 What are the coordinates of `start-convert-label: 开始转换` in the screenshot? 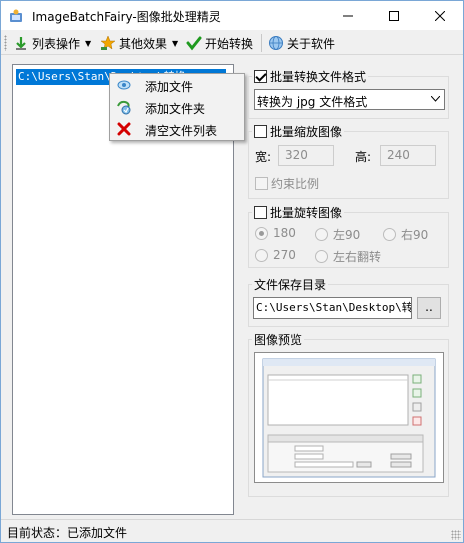 It's located at (229, 43).